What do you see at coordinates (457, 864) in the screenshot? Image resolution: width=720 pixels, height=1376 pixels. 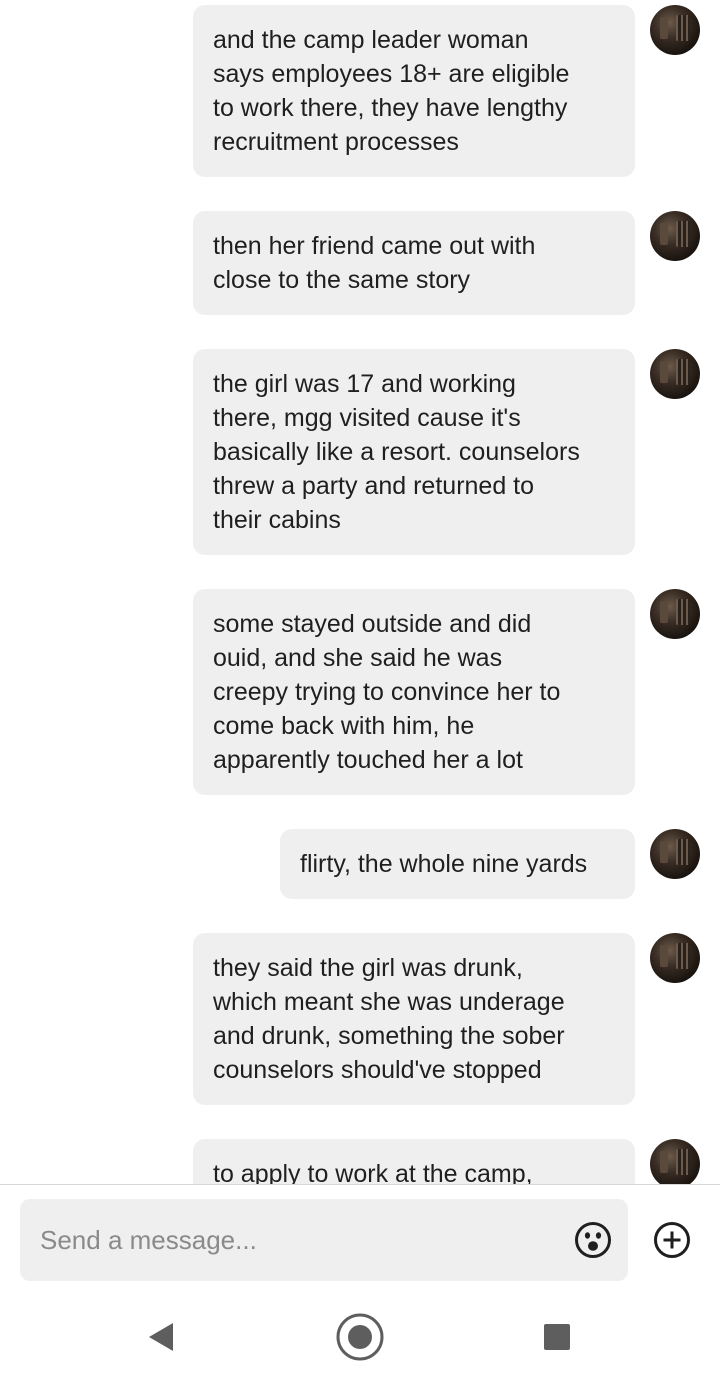 I see `message-bubble: flirty, the whole nine yards` at bounding box center [457, 864].